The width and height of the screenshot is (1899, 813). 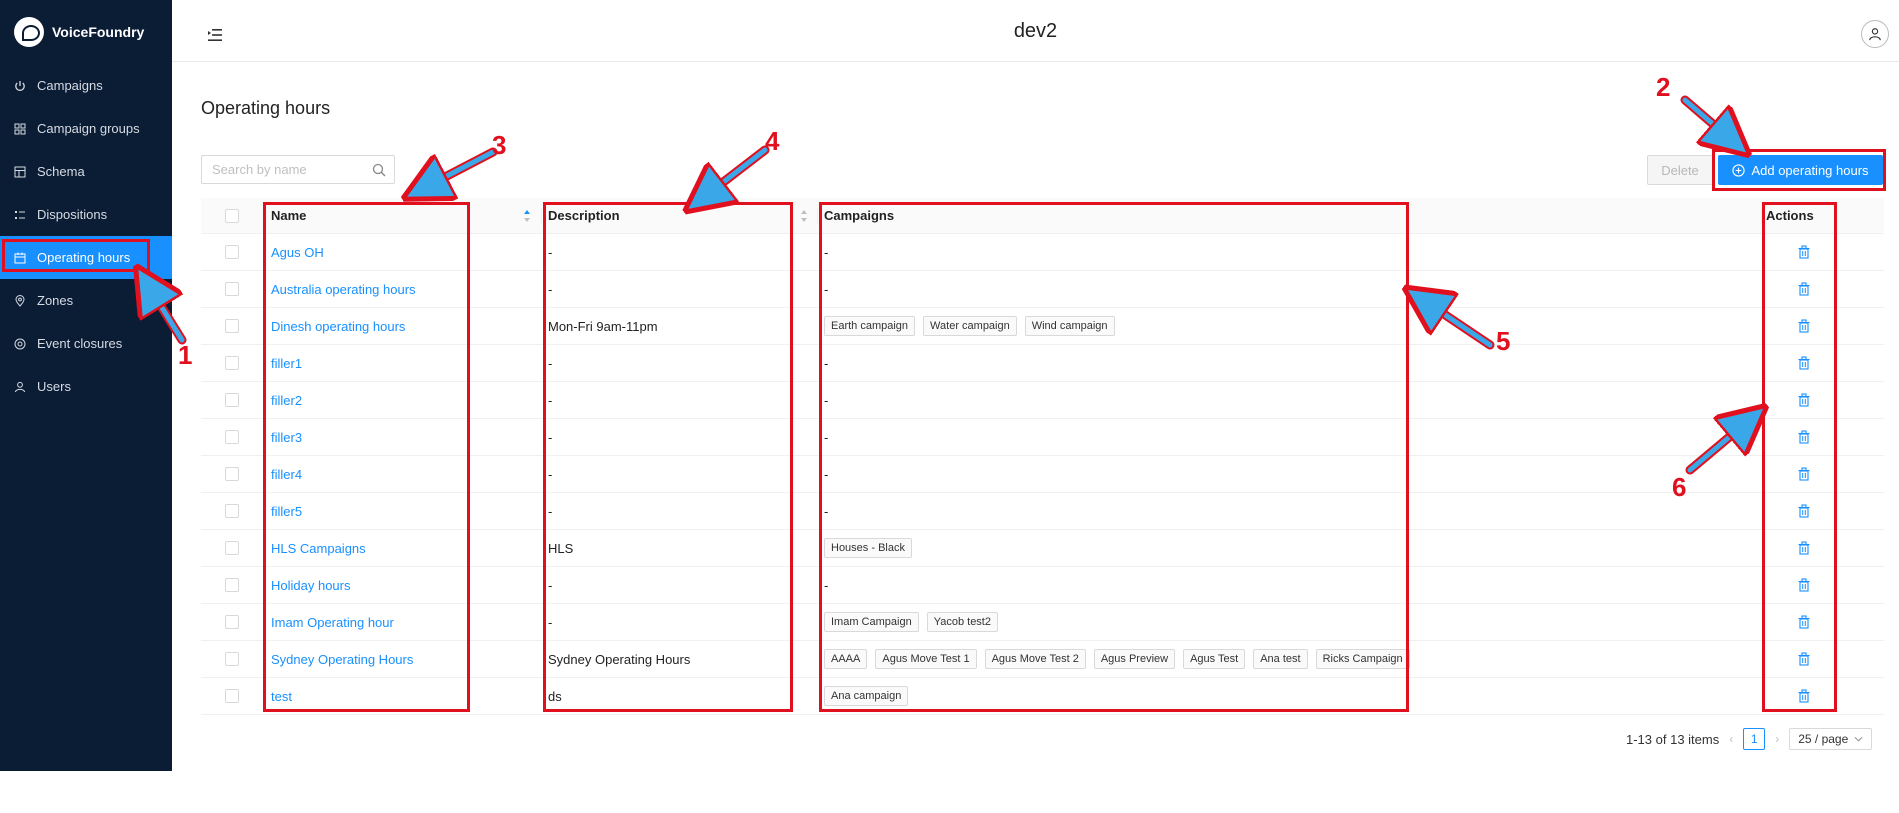 What do you see at coordinates (1042, 696) in the screenshot?
I see `table-row: test ds Ana campaign` at bounding box center [1042, 696].